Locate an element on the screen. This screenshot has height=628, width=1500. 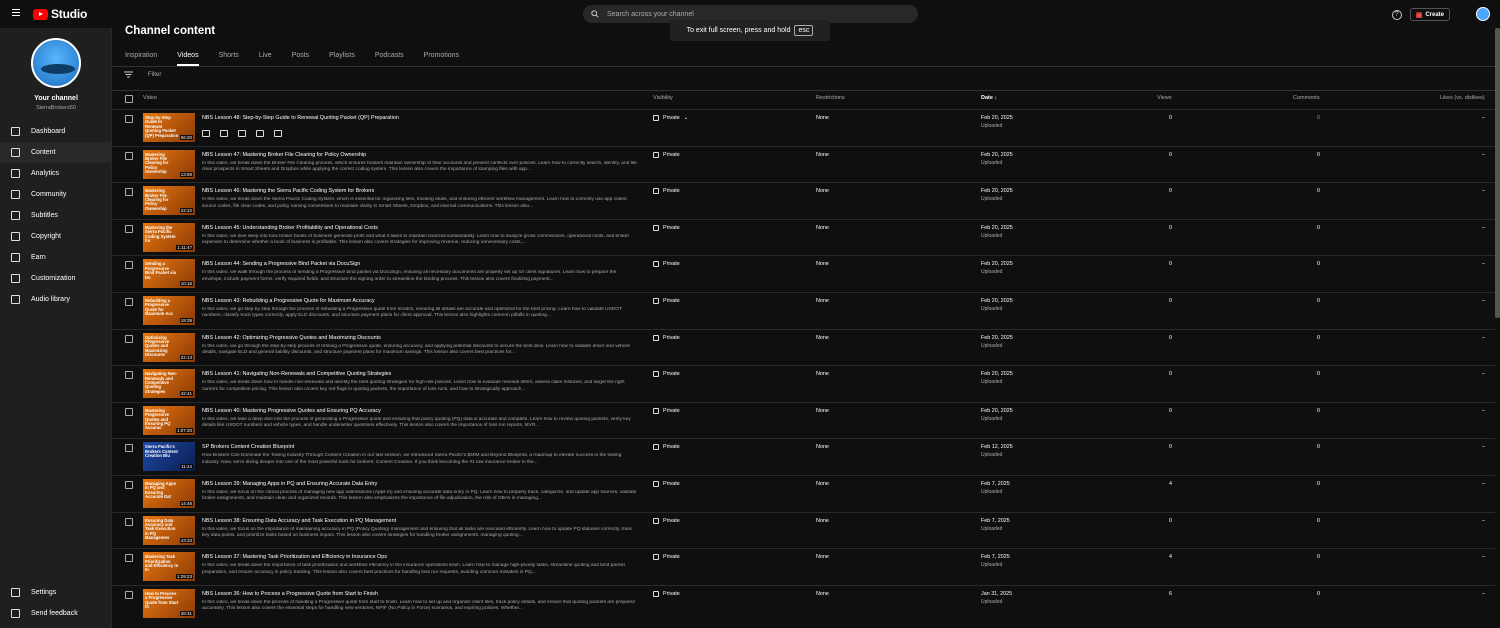
tab-videos: Videos is located at coordinates (188, 59).